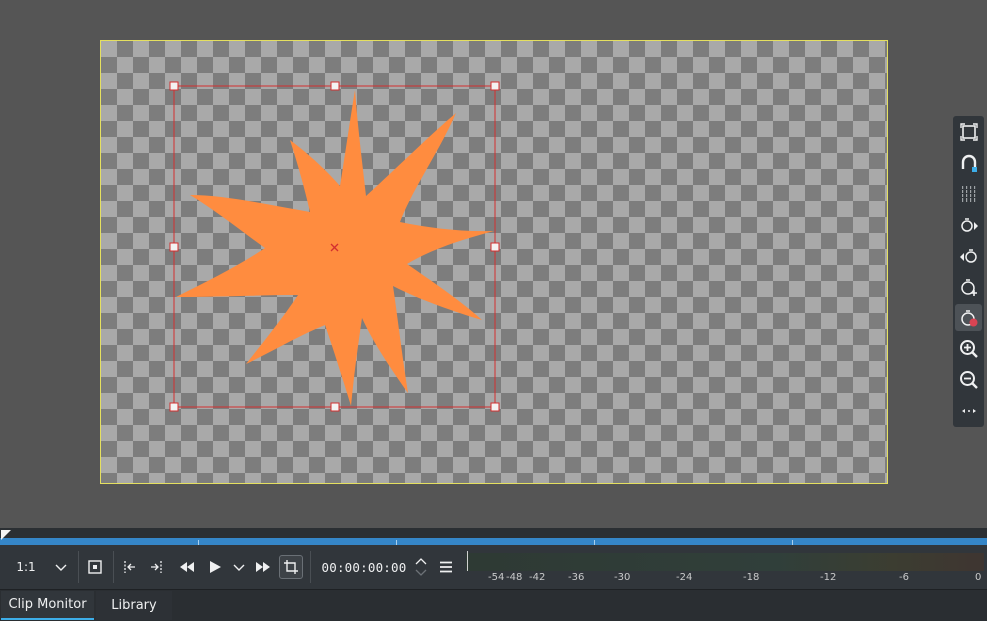 The height and width of the screenshot is (621, 987). Describe the element at coordinates (904, 577) in the screenshot. I see `meter-label: -6` at that location.